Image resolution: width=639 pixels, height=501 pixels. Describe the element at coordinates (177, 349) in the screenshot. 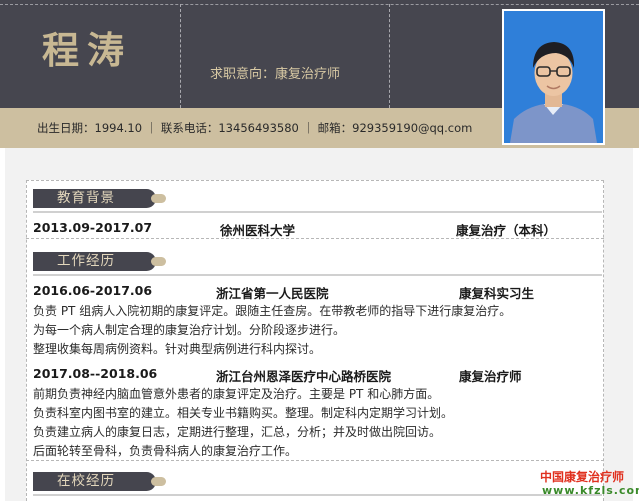

I see `job-duty-line: 整理收集每周病例资料。针对典型病例进行科内探讨。` at that location.